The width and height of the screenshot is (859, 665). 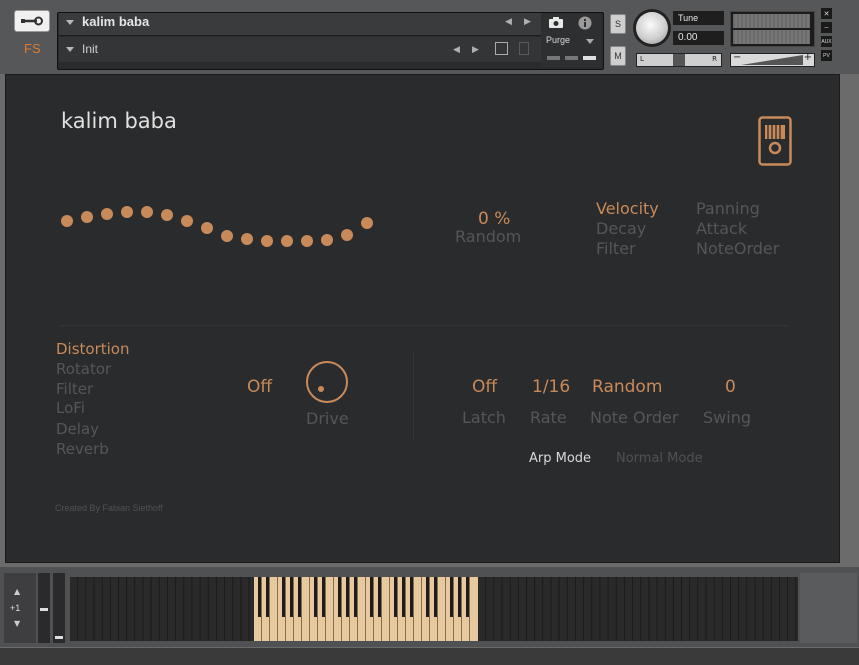 I want to click on drive-knob, so click(x=327, y=382).